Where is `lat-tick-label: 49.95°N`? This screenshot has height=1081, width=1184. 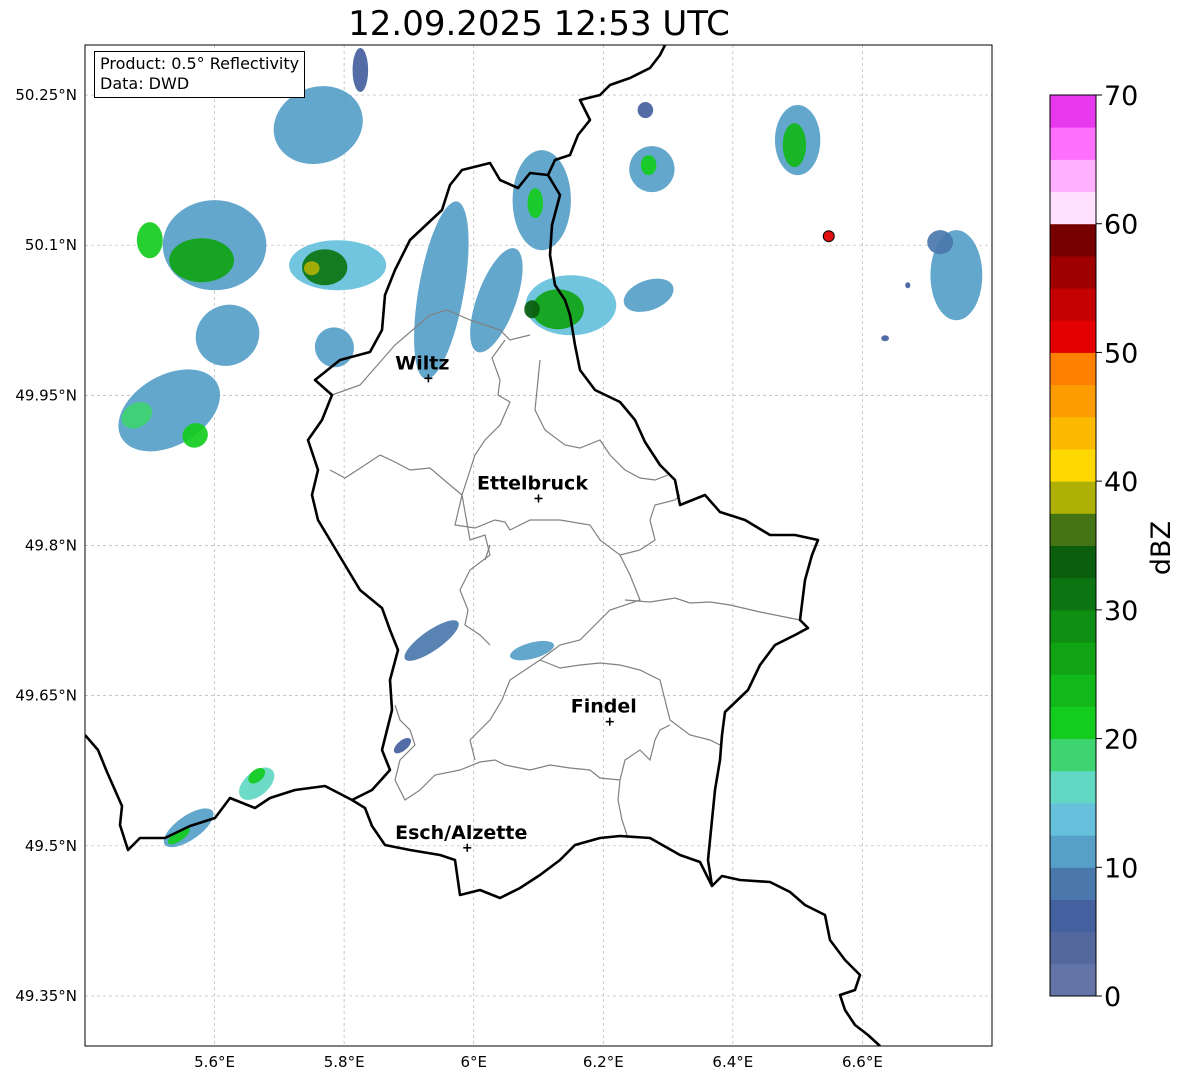
lat-tick-label: 49.95°N is located at coordinates (46, 395).